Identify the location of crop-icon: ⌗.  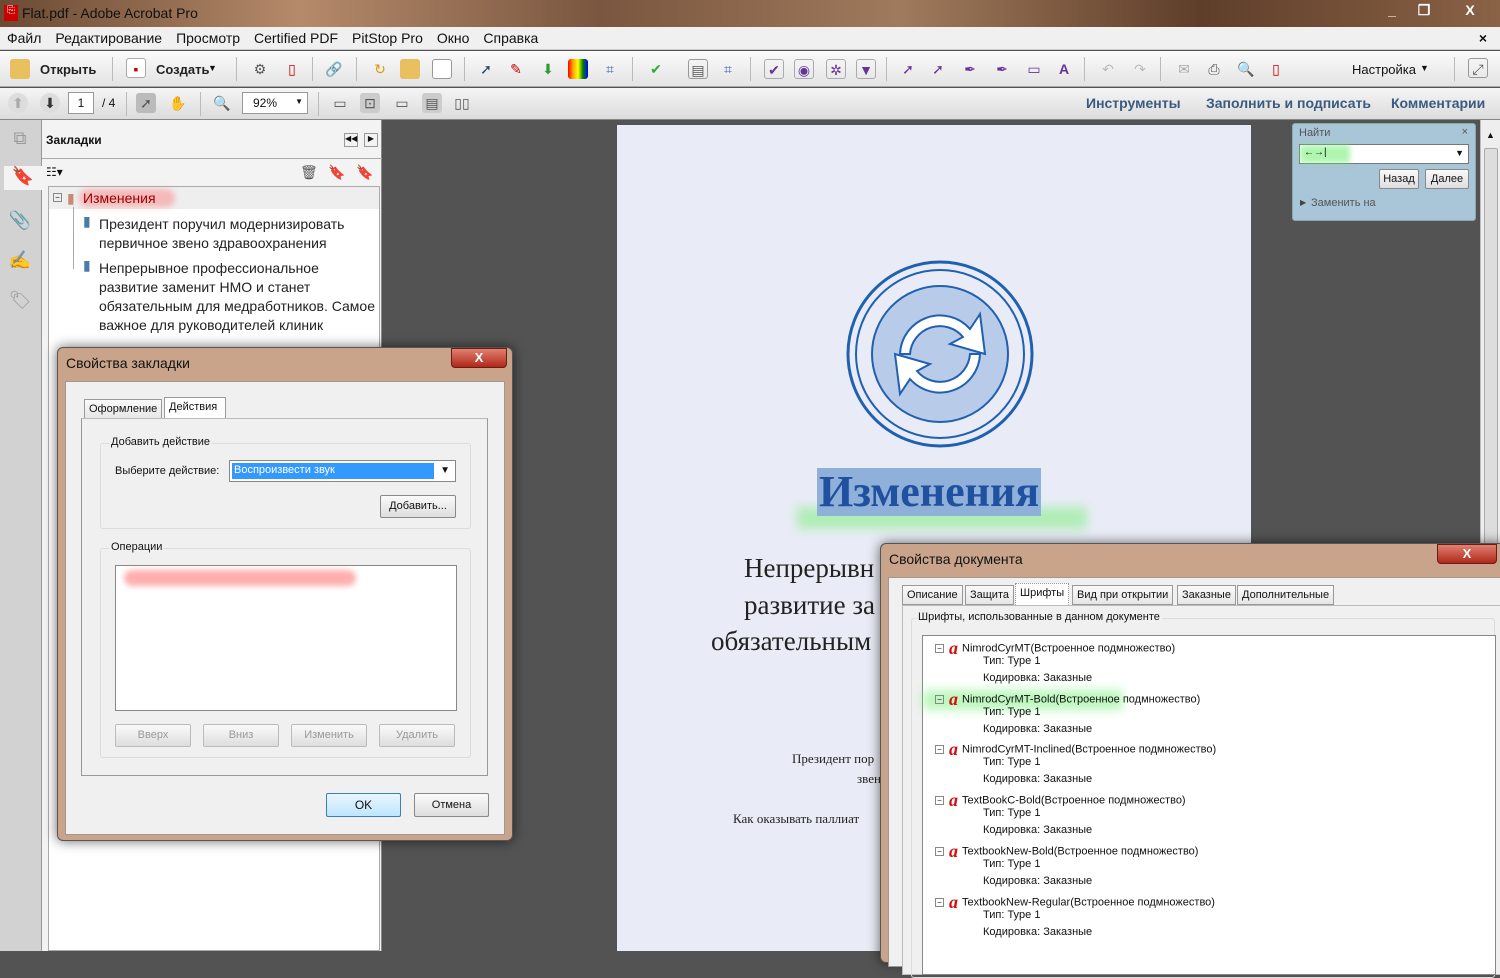
(610, 69).